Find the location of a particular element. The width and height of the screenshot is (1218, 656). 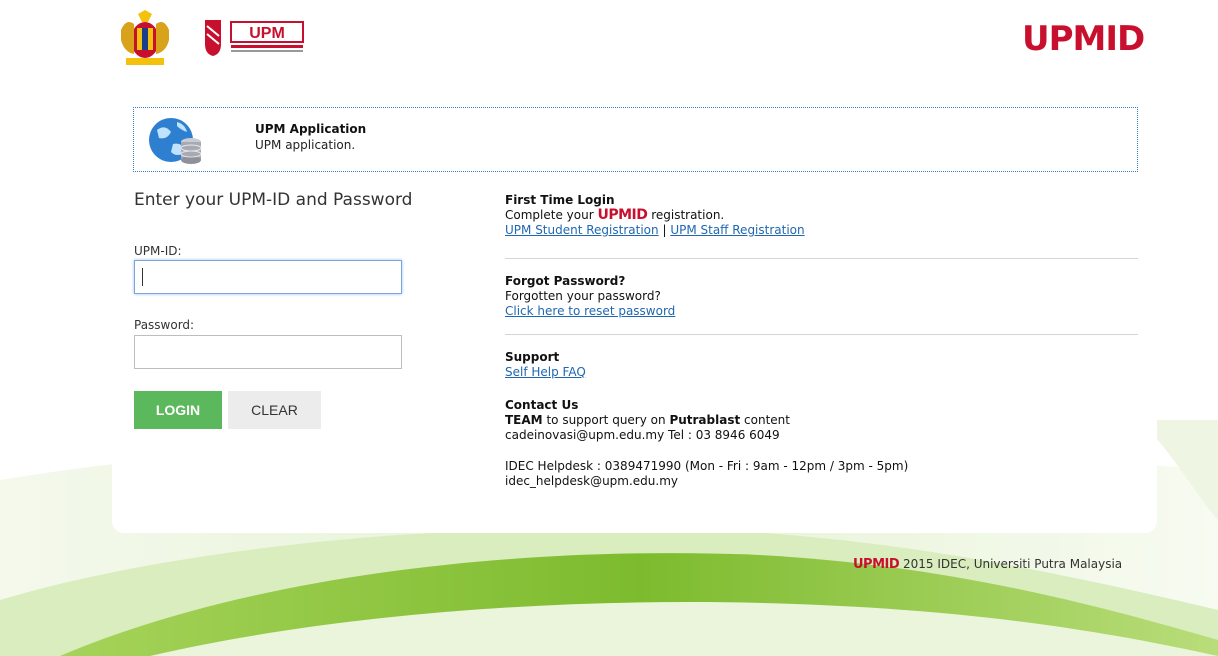

team-label: TEAM is located at coordinates (524, 420).